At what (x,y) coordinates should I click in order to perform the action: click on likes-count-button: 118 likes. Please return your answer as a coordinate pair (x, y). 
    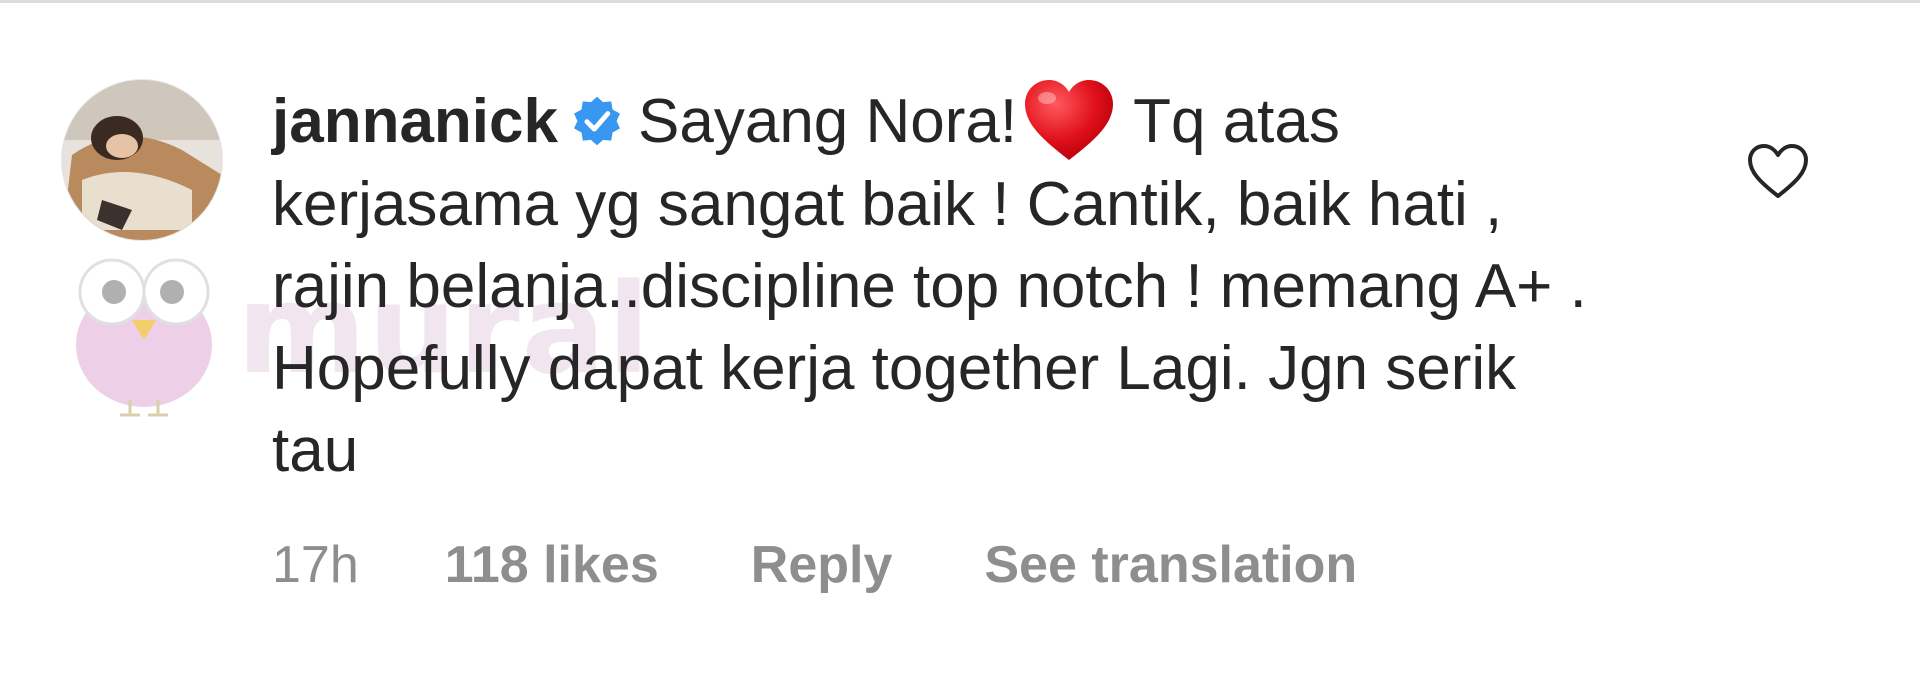
    Looking at the image, I should click on (552, 565).